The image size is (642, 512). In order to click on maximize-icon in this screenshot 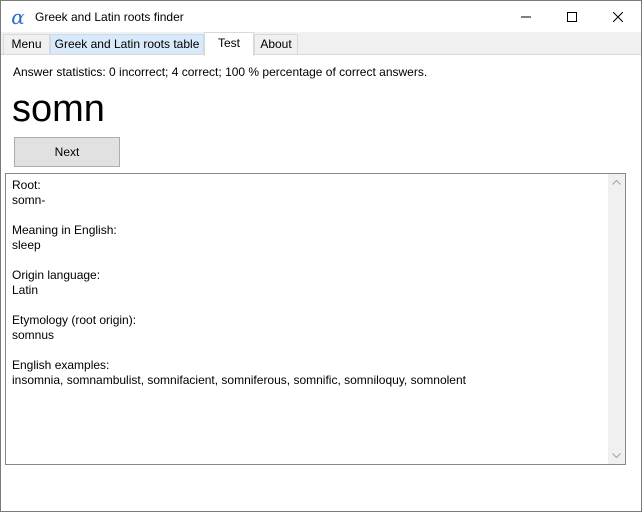, I will do `click(572, 16)`.